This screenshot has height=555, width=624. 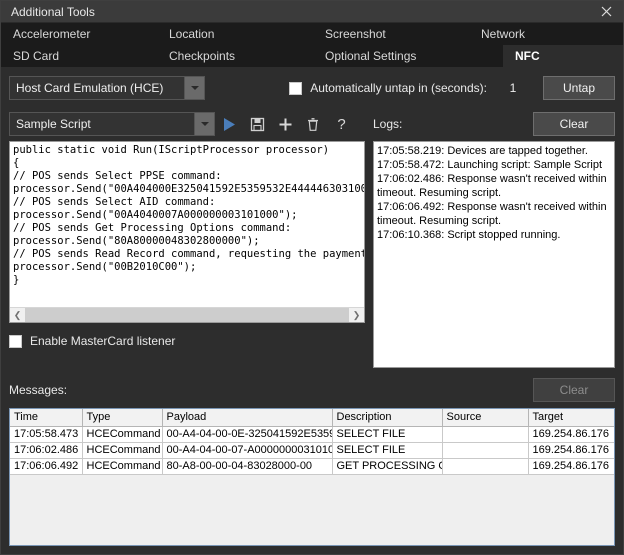 What do you see at coordinates (229, 124) in the screenshot?
I see `play-icon` at bounding box center [229, 124].